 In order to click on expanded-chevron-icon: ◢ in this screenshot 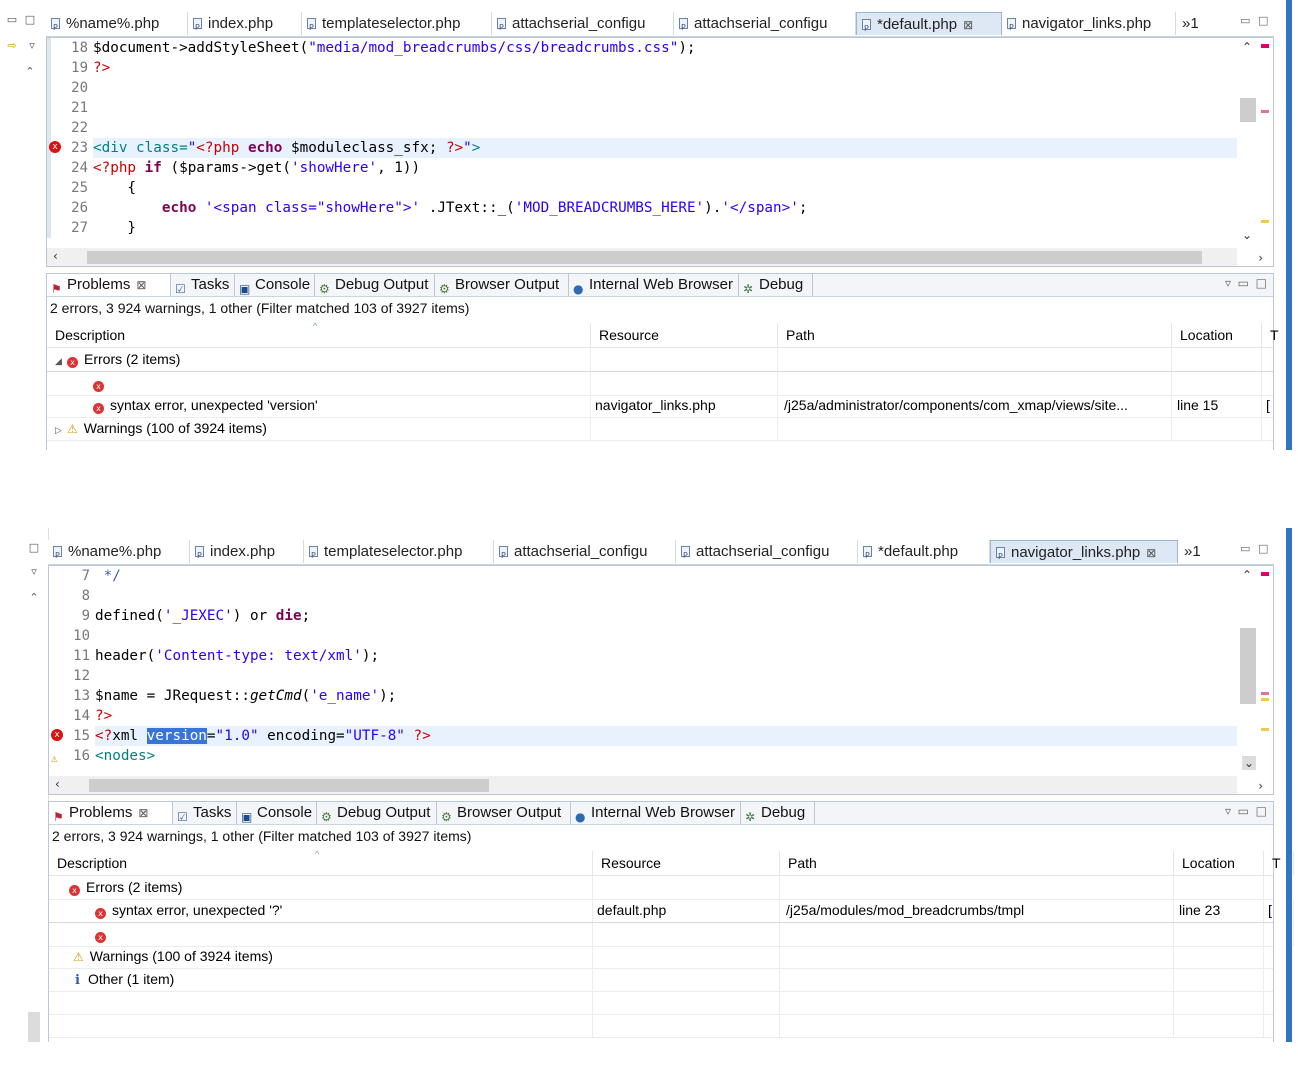, I will do `click(61, 361)`.